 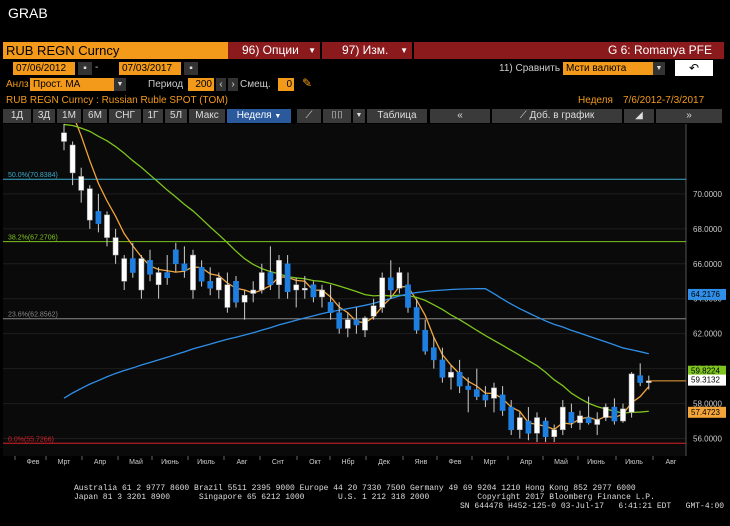 What do you see at coordinates (95, 116) in the screenshot?
I see `tab-6m: 6М` at bounding box center [95, 116].